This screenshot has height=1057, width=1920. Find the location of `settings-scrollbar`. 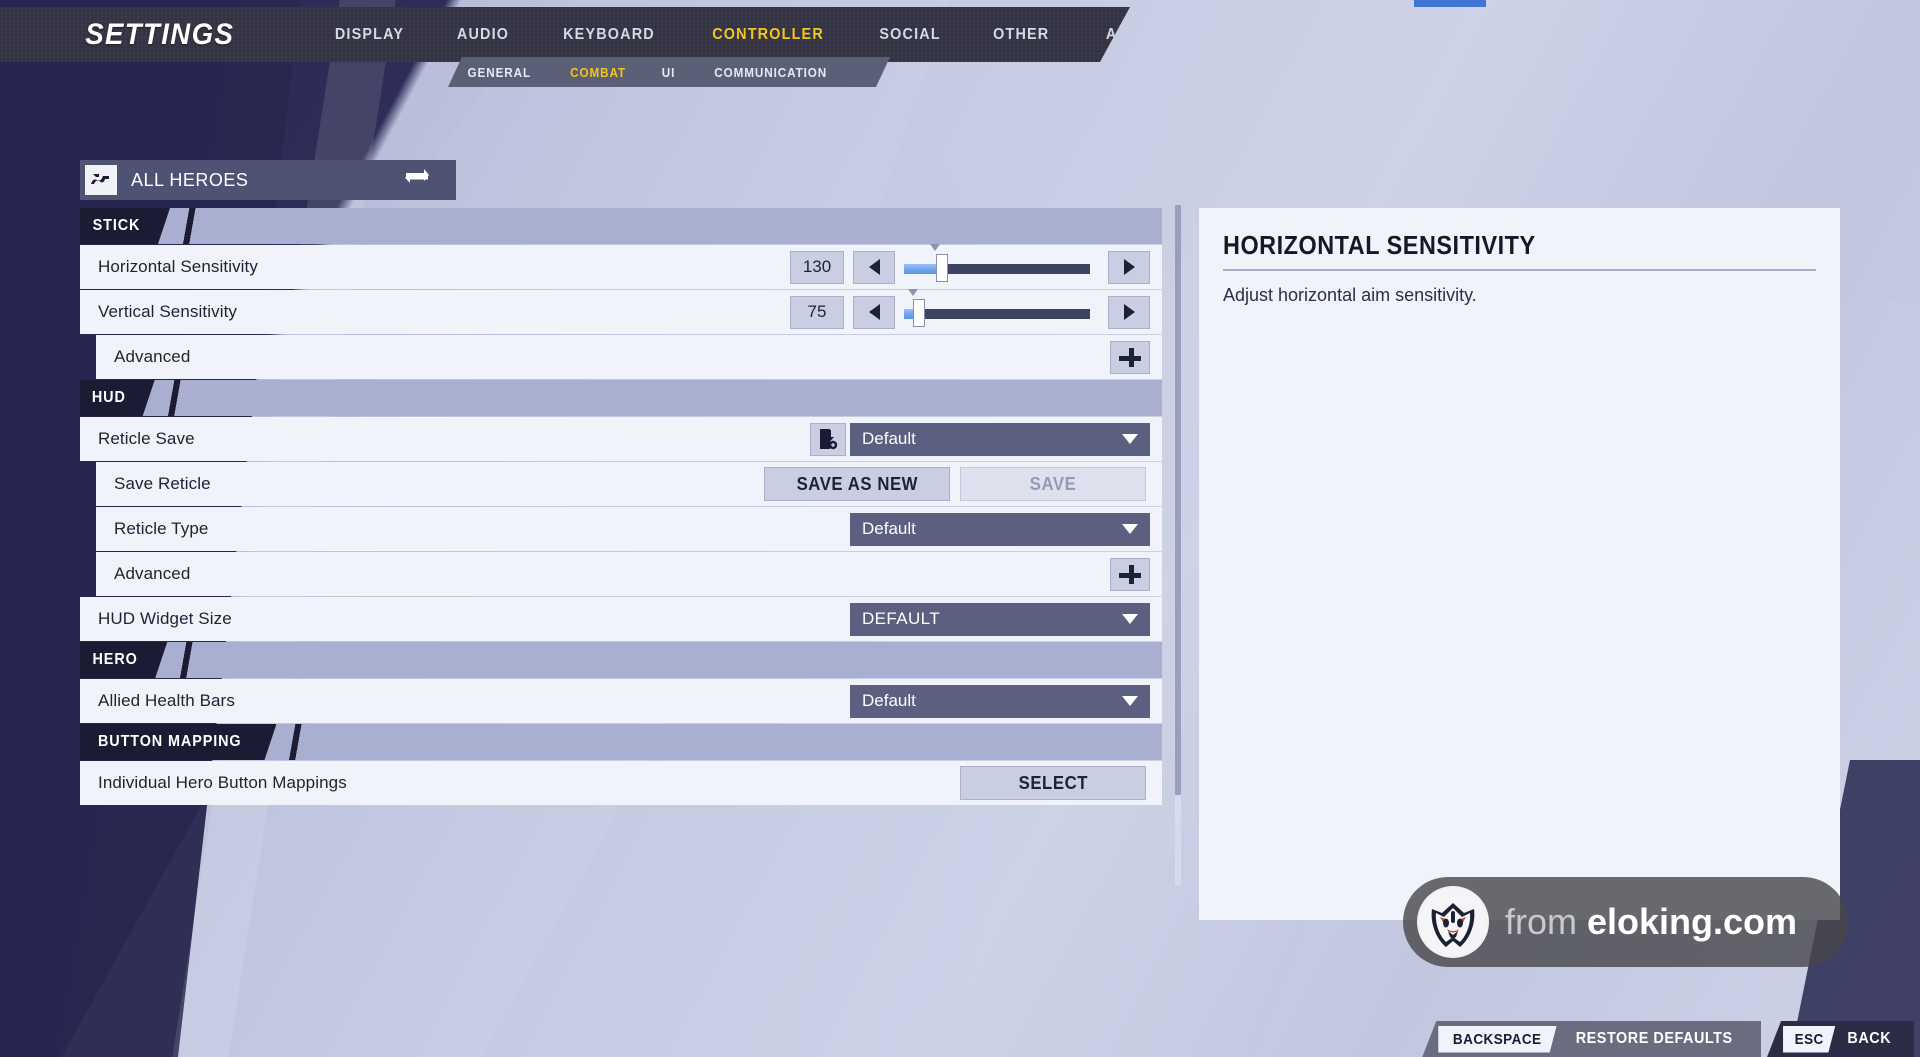

settings-scrollbar is located at coordinates (1178, 545).